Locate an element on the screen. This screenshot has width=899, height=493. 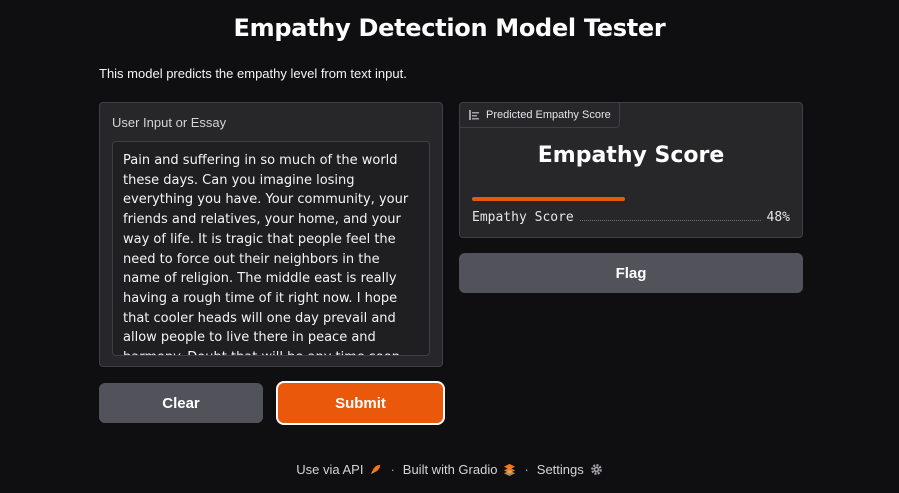
gear-icon is located at coordinates (596, 469).